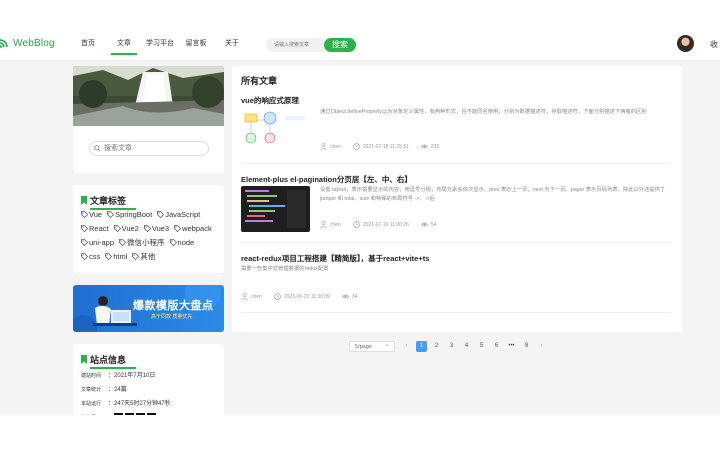  What do you see at coordinates (160, 46) in the screenshot?
I see `nav-learning: 学习平台` at bounding box center [160, 46].